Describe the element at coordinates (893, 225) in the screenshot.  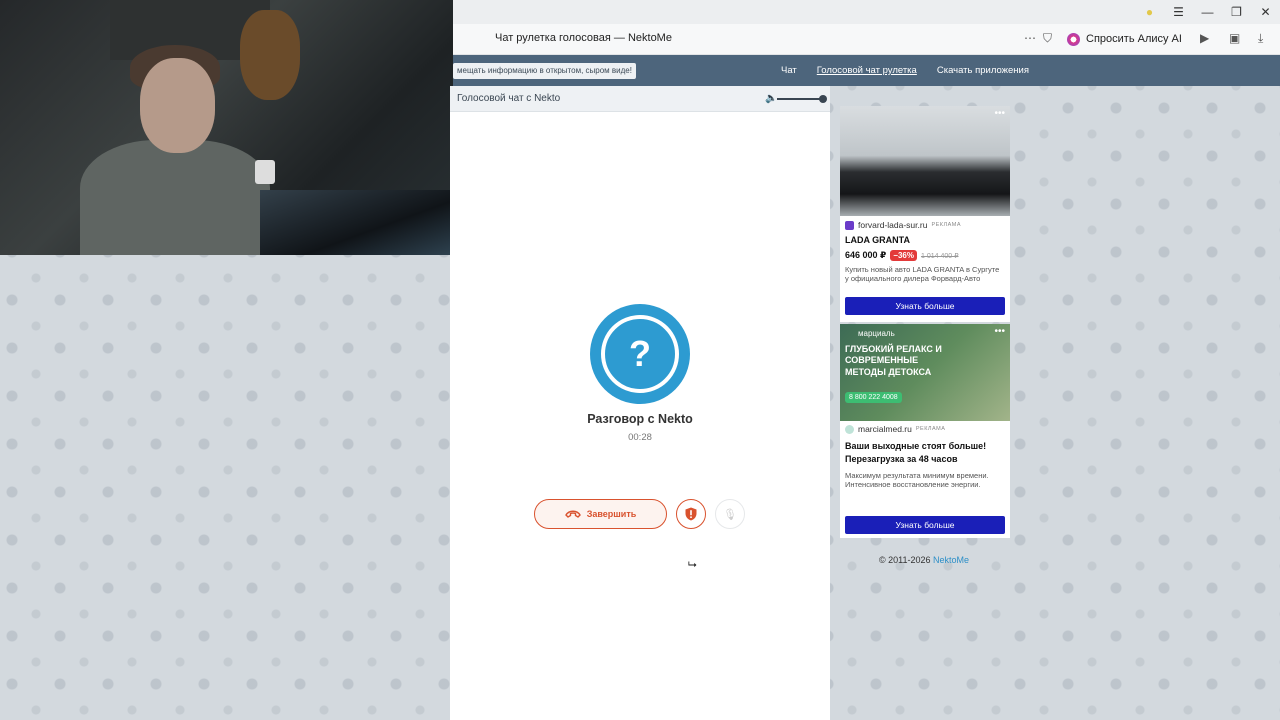
I see `ad-source-domain: forvard-lada-sur.ru` at that location.